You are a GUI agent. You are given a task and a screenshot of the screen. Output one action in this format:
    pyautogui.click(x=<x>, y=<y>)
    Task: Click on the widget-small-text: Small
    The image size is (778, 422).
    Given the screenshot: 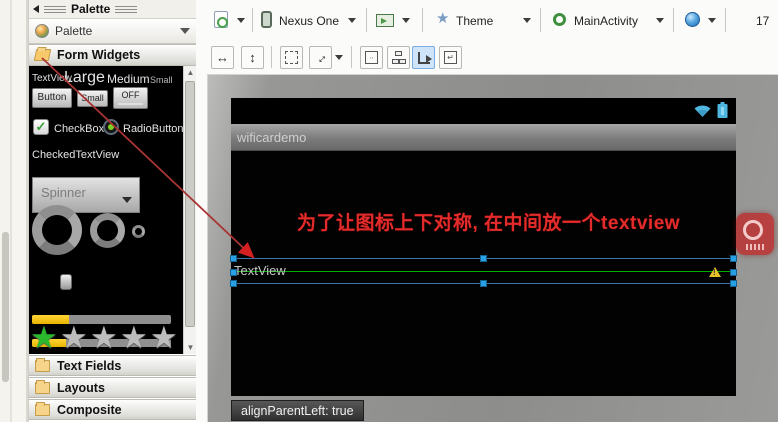 What is the action you would take?
    pyautogui.click(x=161, y=80)
    